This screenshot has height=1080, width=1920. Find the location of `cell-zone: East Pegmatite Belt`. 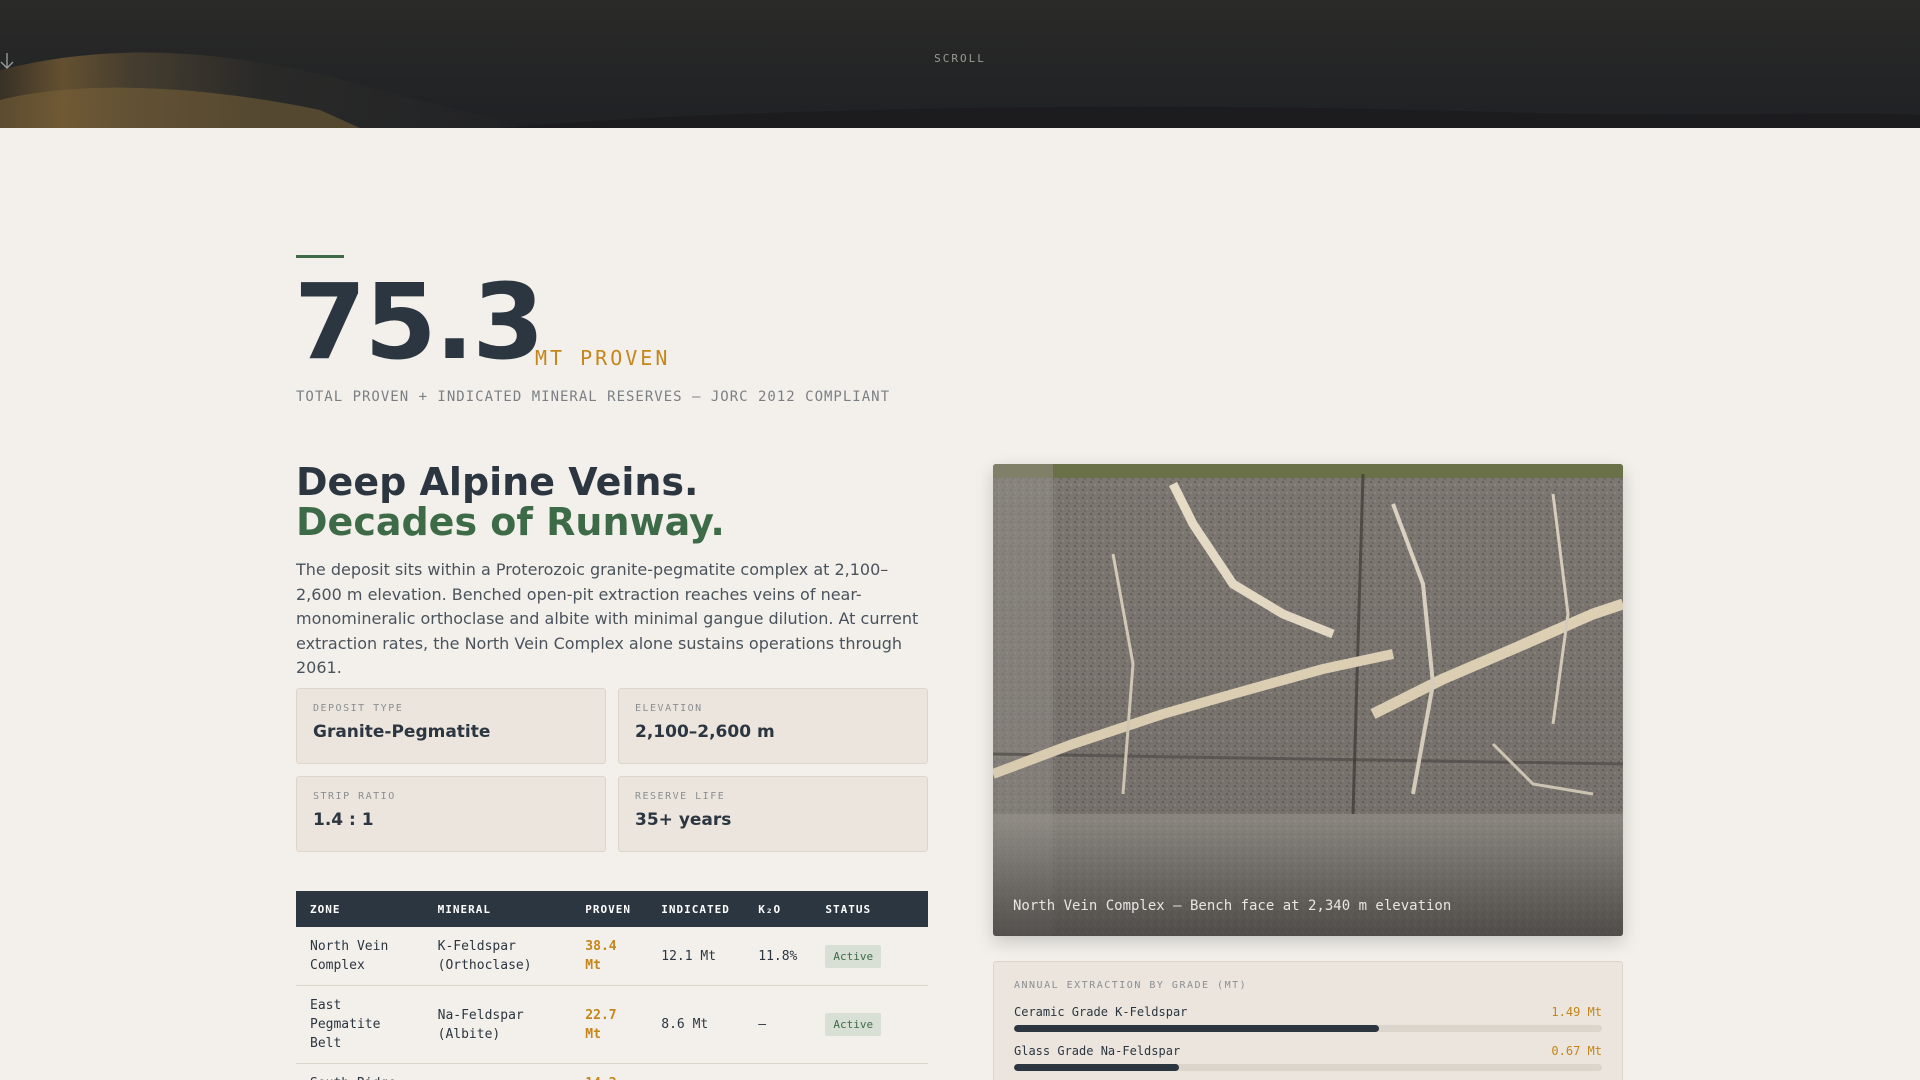

cell-zone: East Pegmatite Belt is located at coordinates (360, 1024).